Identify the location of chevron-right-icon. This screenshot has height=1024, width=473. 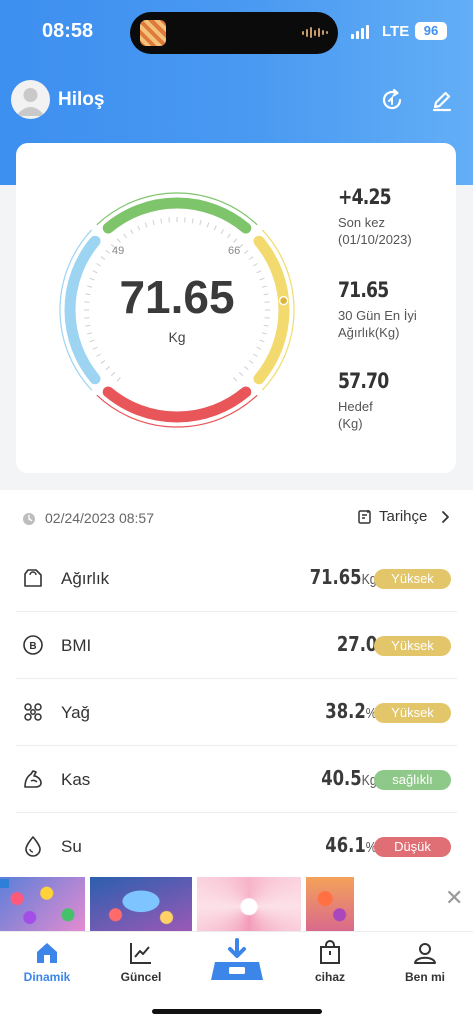
(446, 516).